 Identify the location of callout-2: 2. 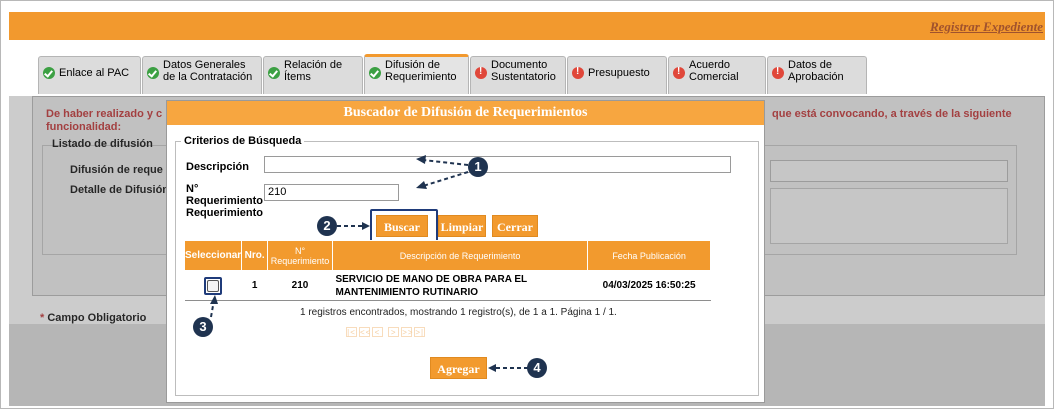
(327, 226).